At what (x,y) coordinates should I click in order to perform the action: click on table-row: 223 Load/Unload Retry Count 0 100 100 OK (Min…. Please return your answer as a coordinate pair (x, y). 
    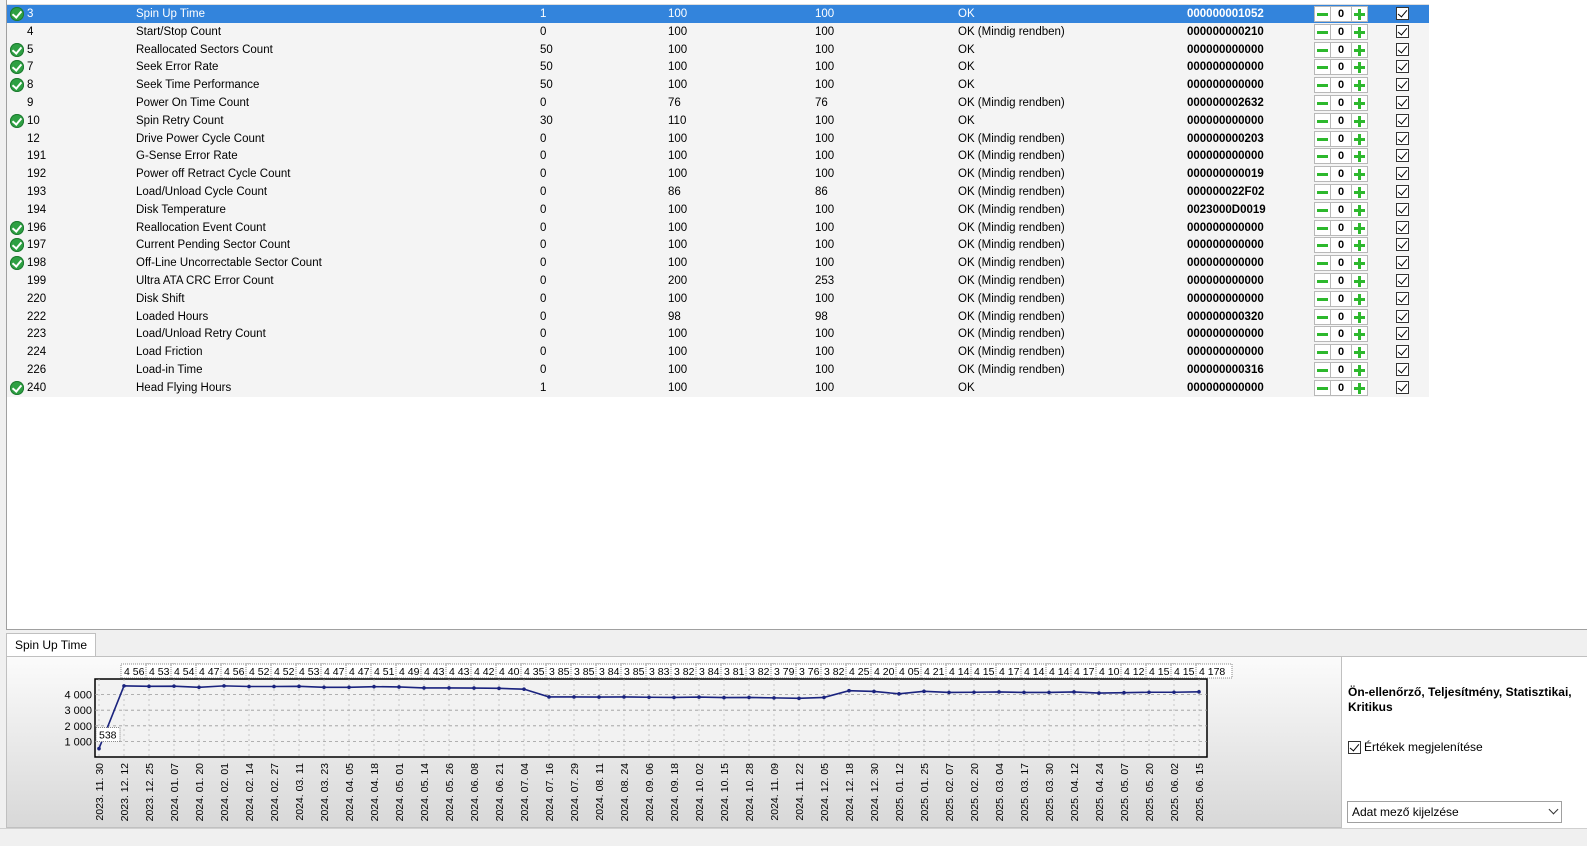
    Looking at the image, I should click on (718, 334).